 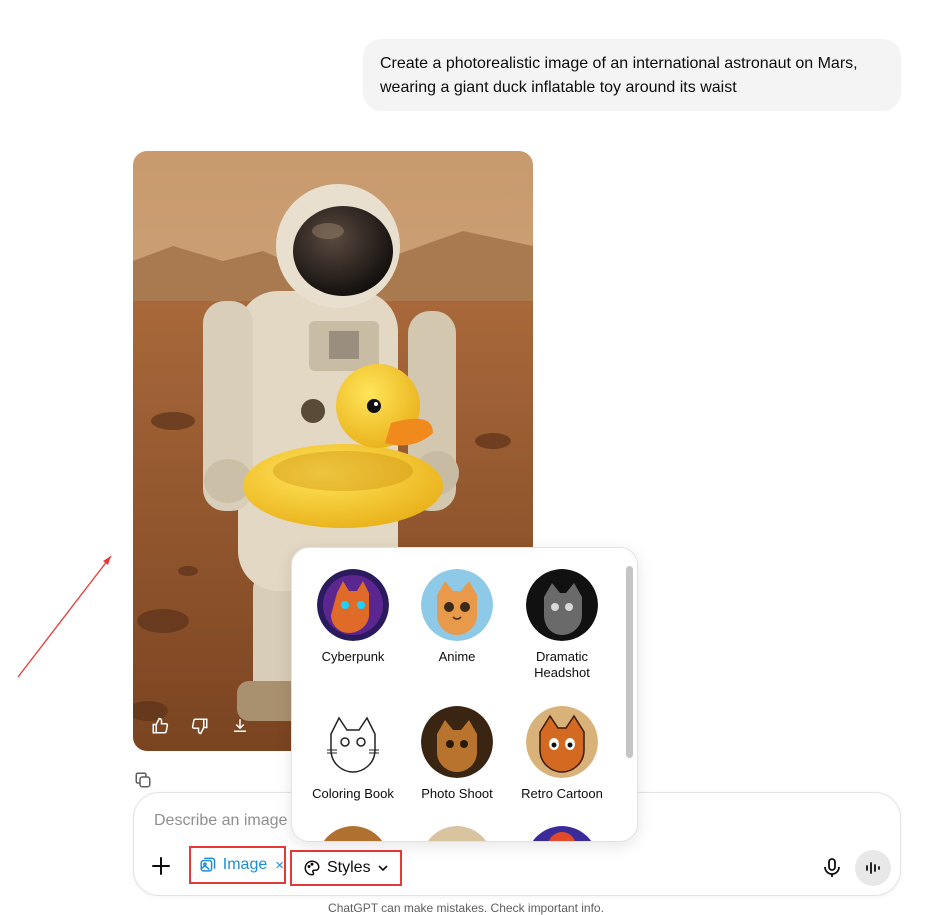 I want to click on photo-shoot-cat-thumbnail, so click(x=457, y=742).